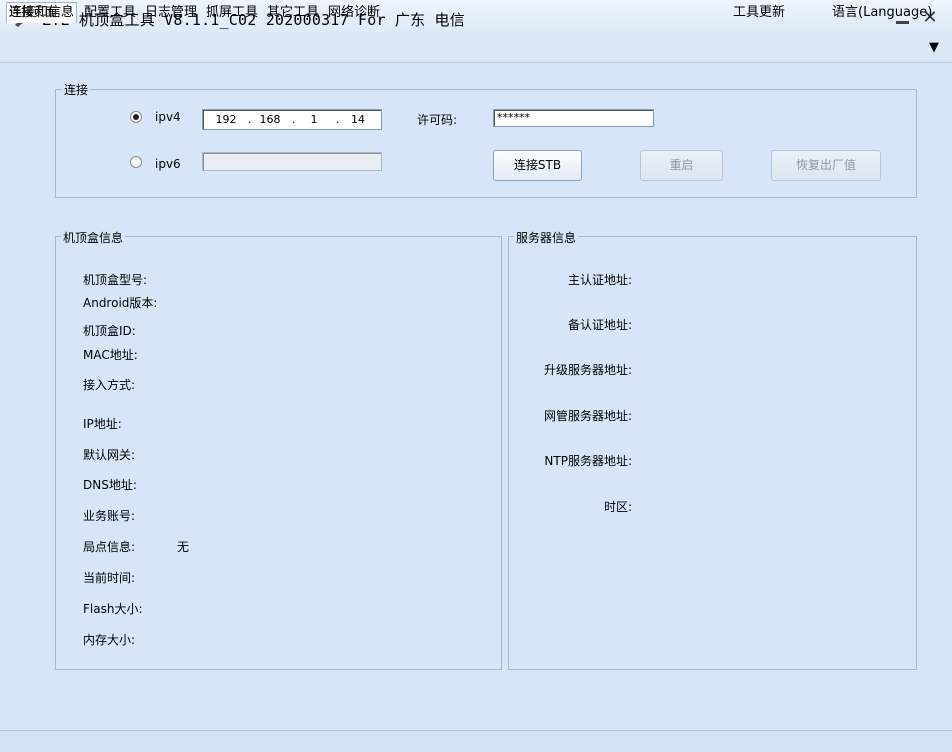 The image size is (952, 752). Describe the element at coordinates (293, 13) in the screenshot. I see `tab-other-tools: 其它工具` at that location.